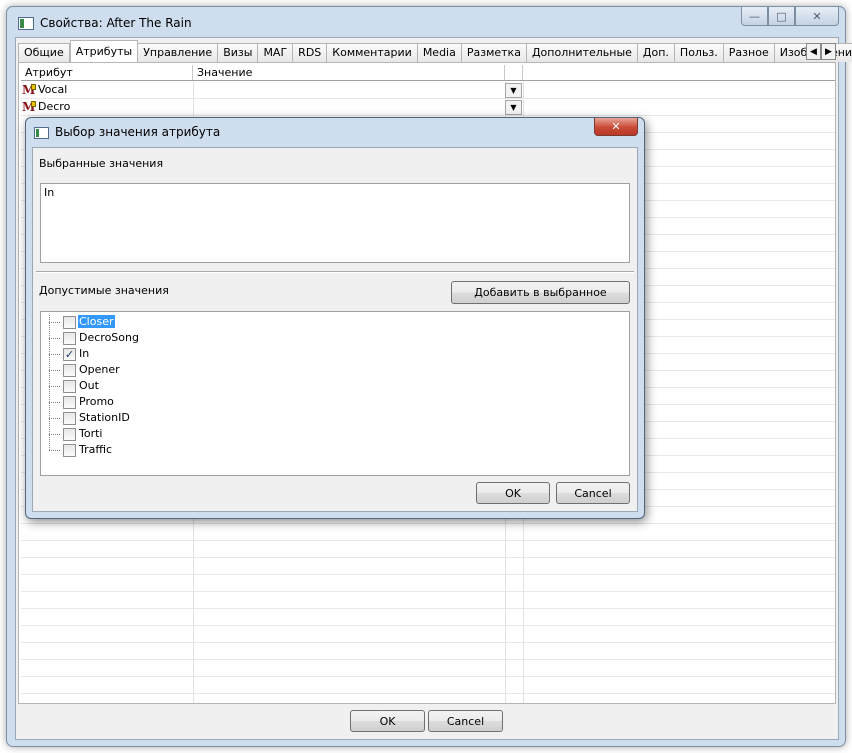 Image resolution: width=852 pixels, height=753 pixels. Describe the element at coordinates (141, 354) in the screenshot. I see `tree-item: ✓ In` at that location.